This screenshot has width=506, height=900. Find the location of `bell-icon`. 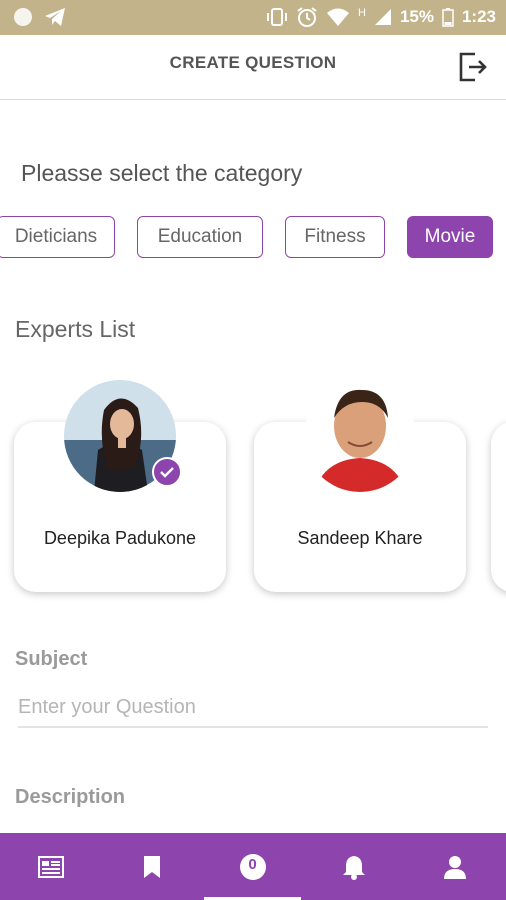

bell-icon is located at coordinates (353, 867).